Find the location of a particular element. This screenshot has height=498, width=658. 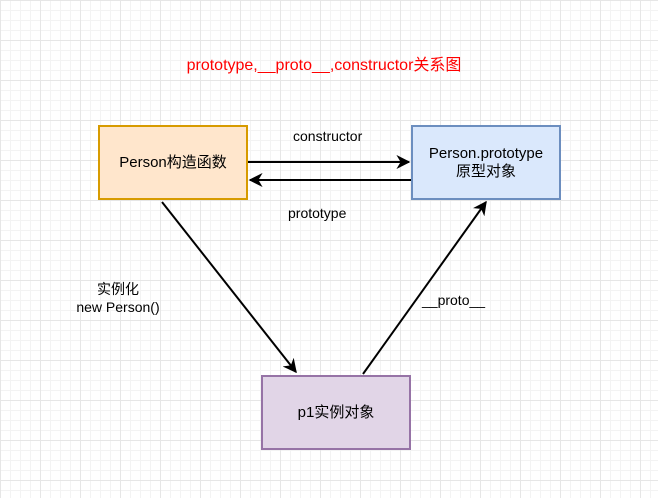

label-instantiate-line1: 实例化 is located at coordinates (118, 289).